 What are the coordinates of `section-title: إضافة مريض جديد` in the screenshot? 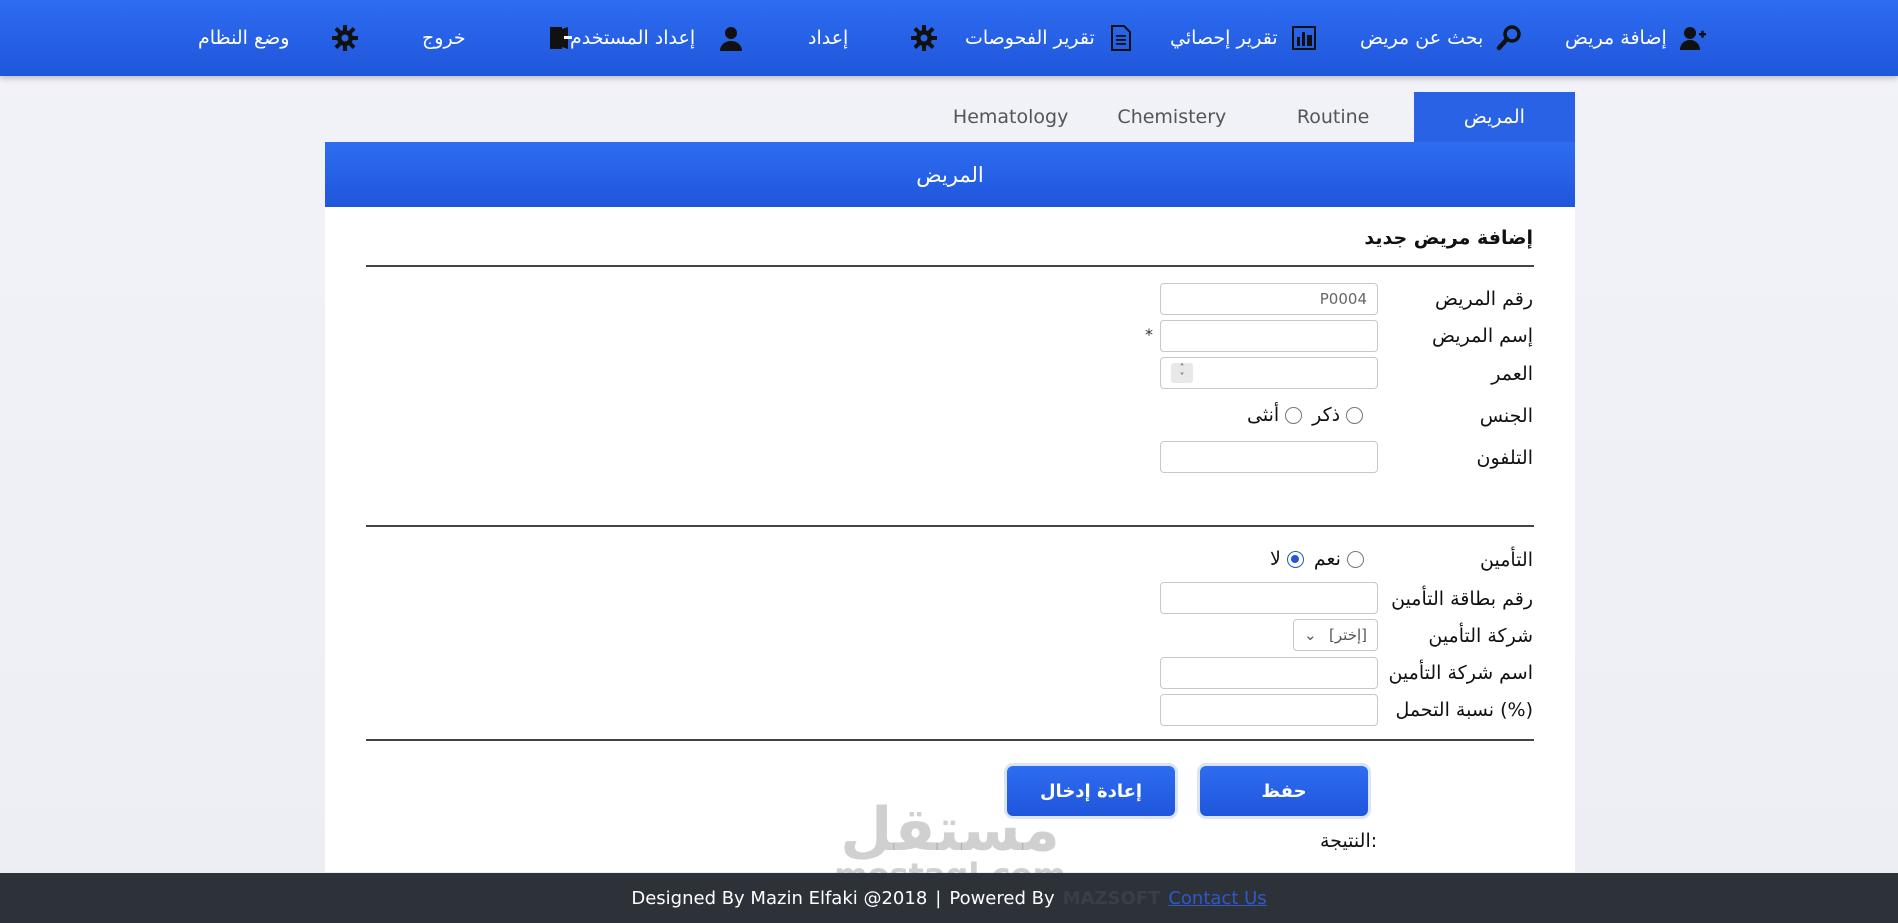 It's located at (1448, 238).